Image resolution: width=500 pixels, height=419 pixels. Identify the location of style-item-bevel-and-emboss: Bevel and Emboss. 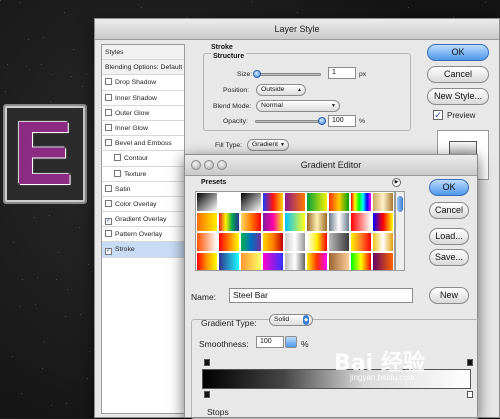
(143, 144).